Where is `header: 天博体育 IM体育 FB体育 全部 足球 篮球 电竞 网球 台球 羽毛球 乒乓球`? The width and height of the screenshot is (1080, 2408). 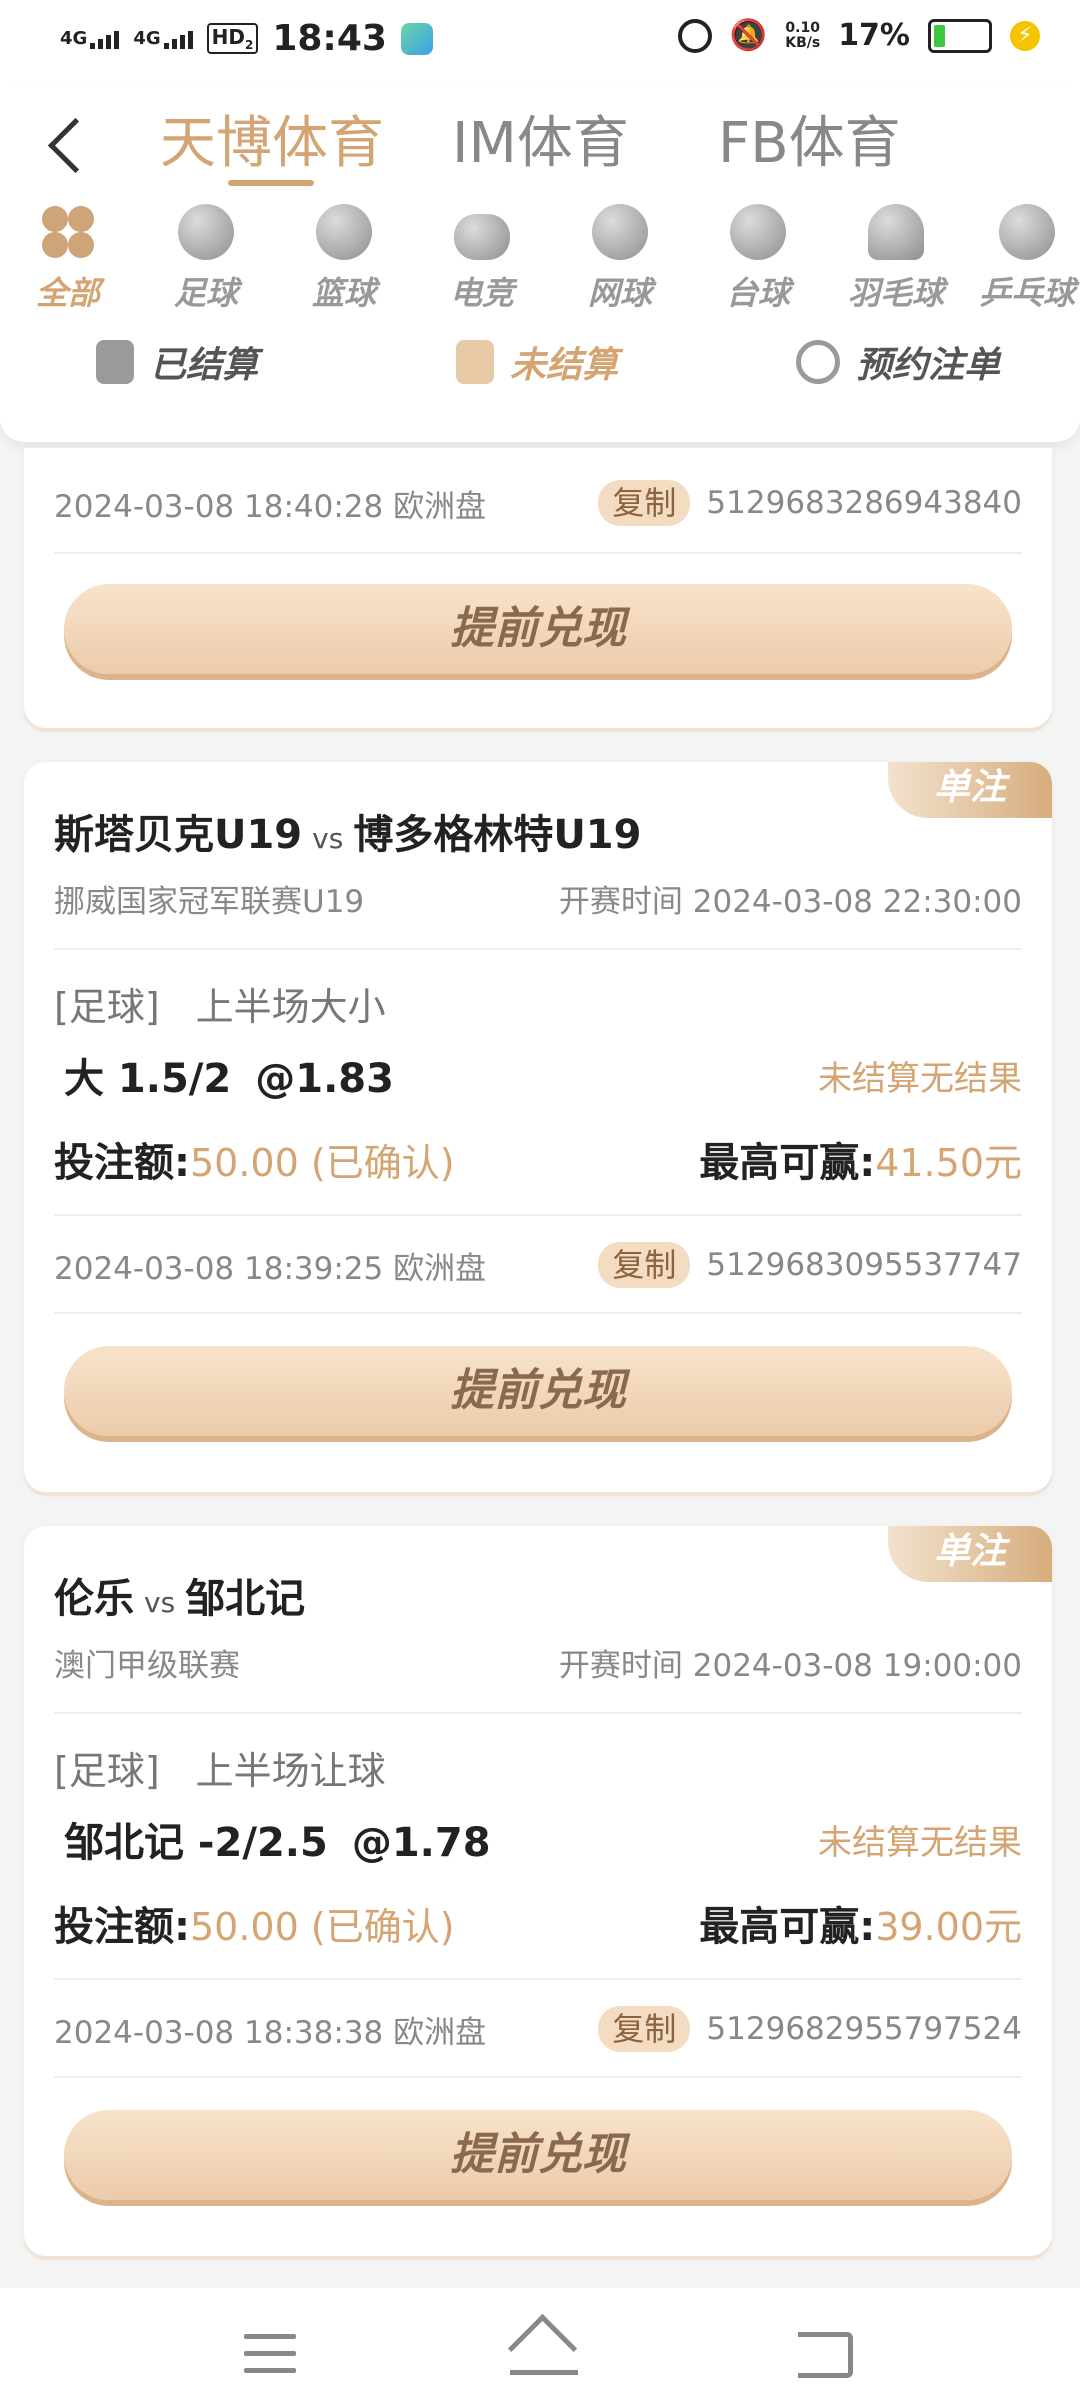 header: 天博体育 IM体育 FB体育 全部 足球 篮球 电竞 网球 台球 羽毛球 乒乓球 is located at coordinates (540, 263).